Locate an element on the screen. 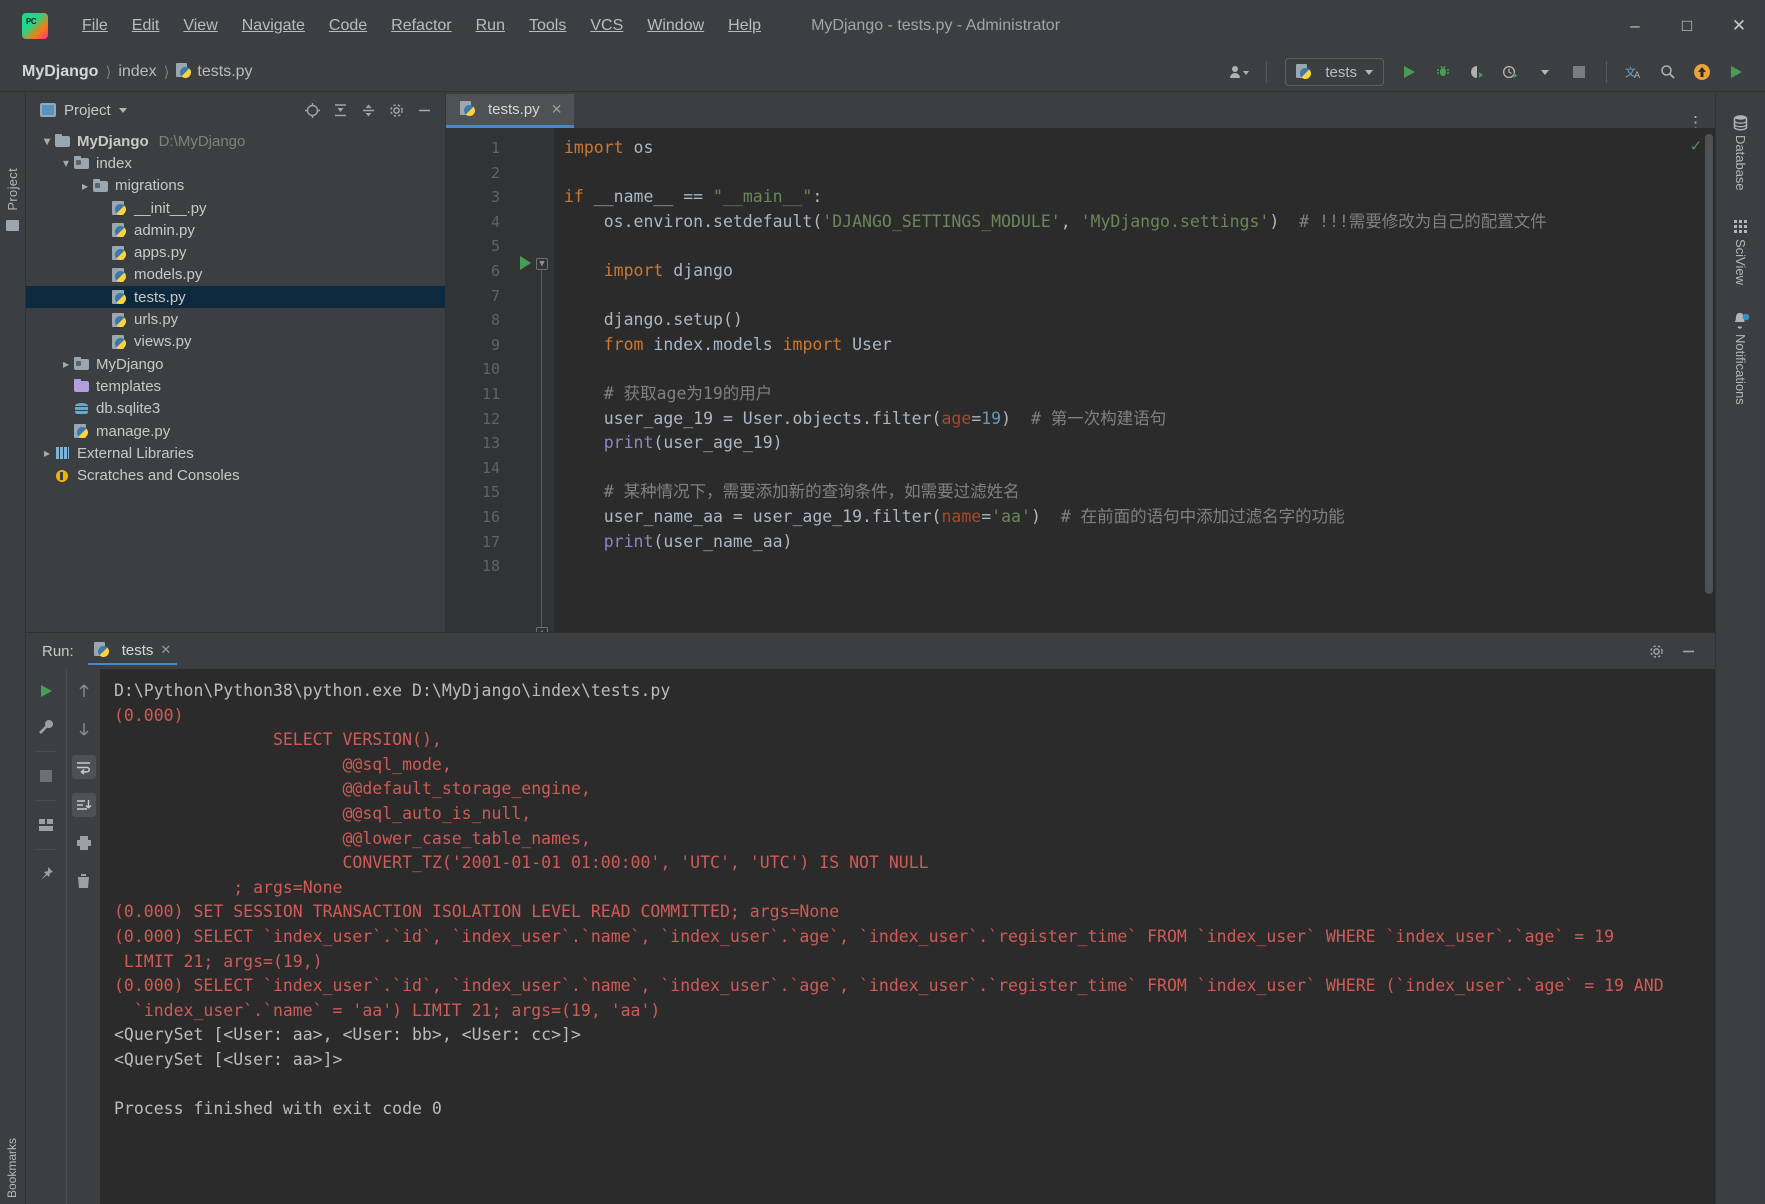 The height and width of the screenshot is (1204, 1765). tree-item-mydjango: MyDjango D:\MyDjango is located at coordinates (235, 141).